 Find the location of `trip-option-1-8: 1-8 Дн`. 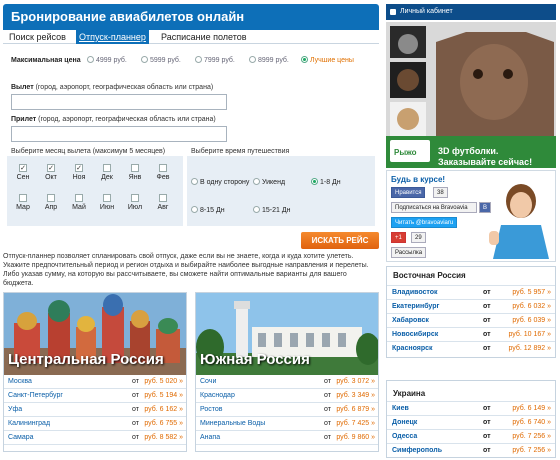

trip-option-1-8: 1-8 Дн is located at coordinates (326, 182).